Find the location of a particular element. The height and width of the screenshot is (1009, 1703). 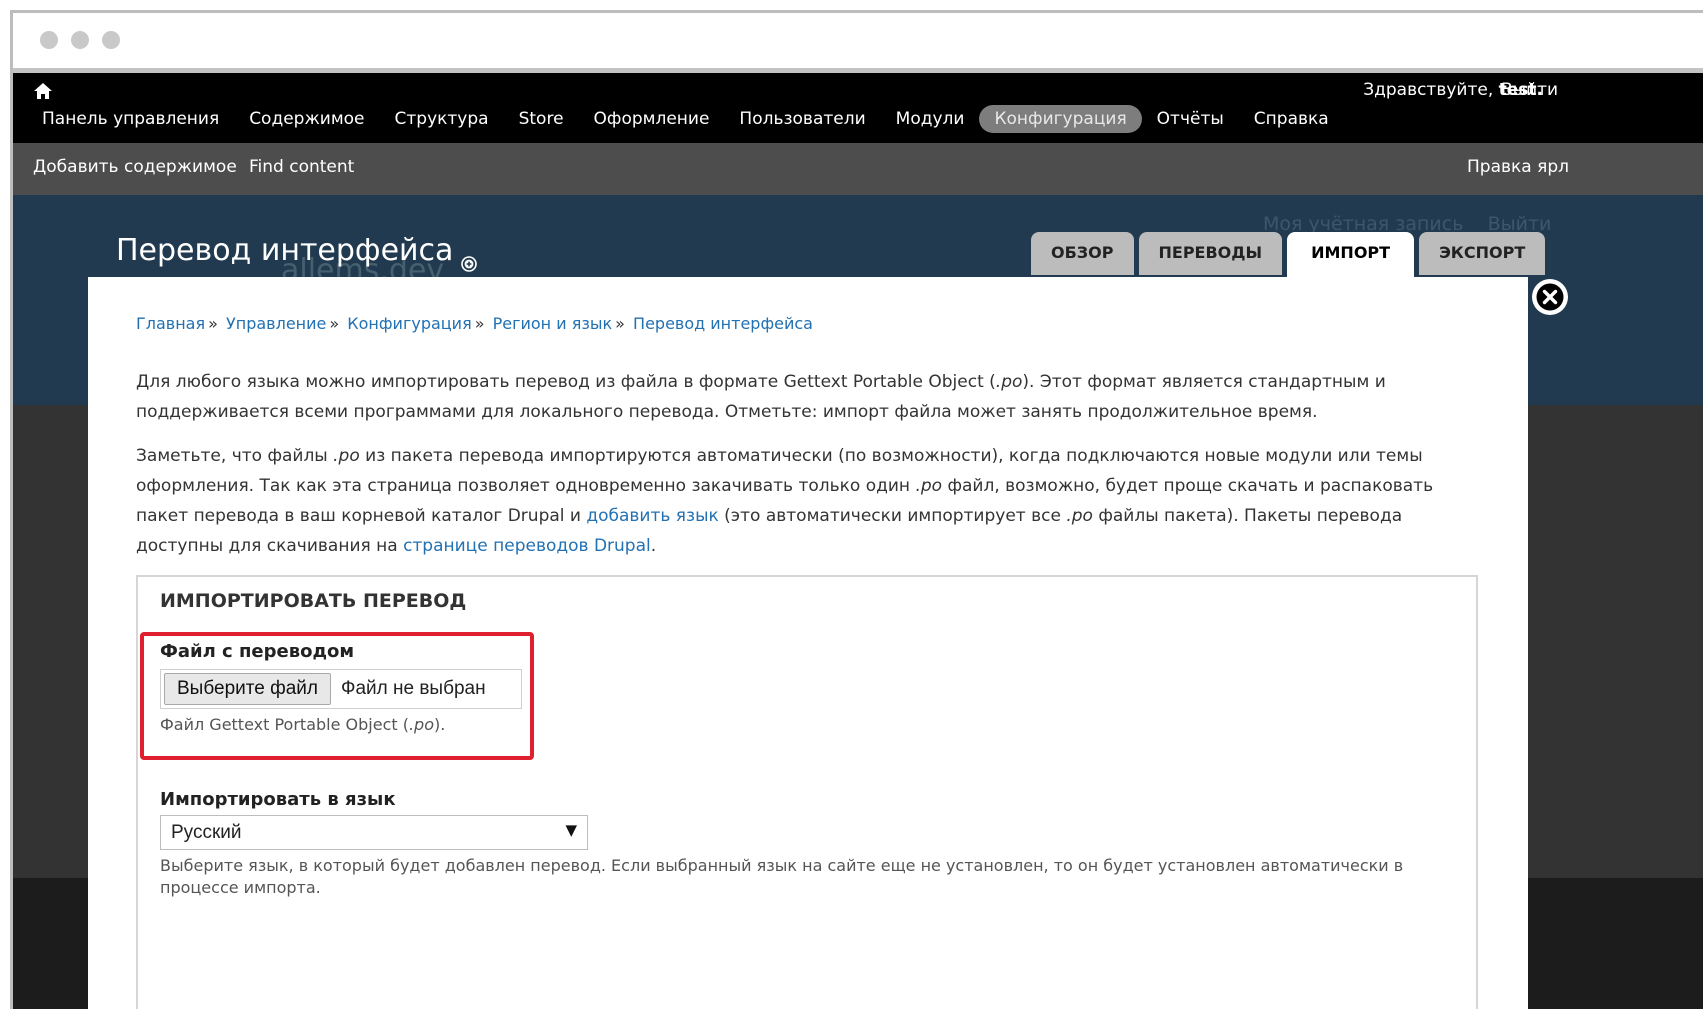

fieldset-legend: ИМПОРТИРОВАТЬ ПЕРЕВОД is located at coordinates (313, 601).